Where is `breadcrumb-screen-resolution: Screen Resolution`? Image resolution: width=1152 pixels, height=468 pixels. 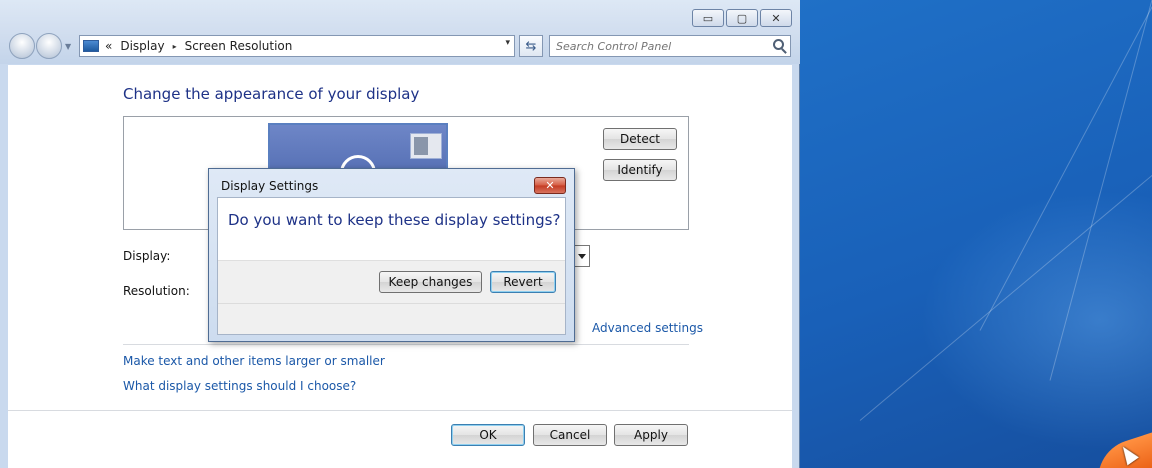
breadcrumb-screen-resolution: Screen Resolution is located at coordinates (239, 46).